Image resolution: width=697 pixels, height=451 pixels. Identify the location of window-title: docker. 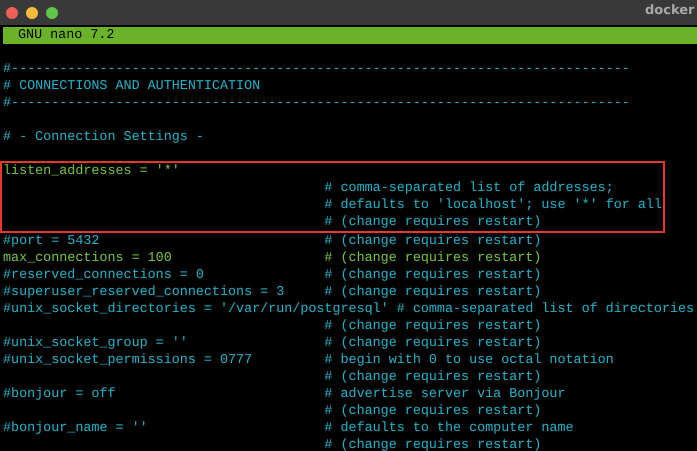
(669, 10).